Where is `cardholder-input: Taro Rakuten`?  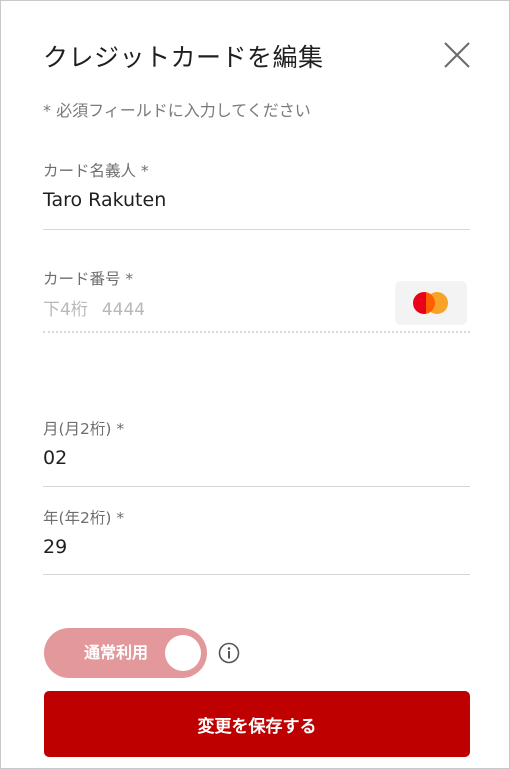
cardholder-input: Taro Rakuten is located at coordinates (256, 200).